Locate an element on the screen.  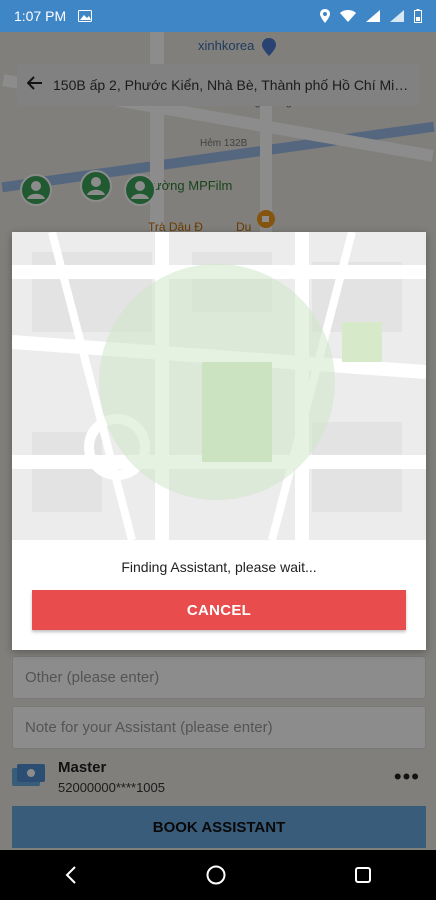
wifi-icon is located at coordinates (348, 16).